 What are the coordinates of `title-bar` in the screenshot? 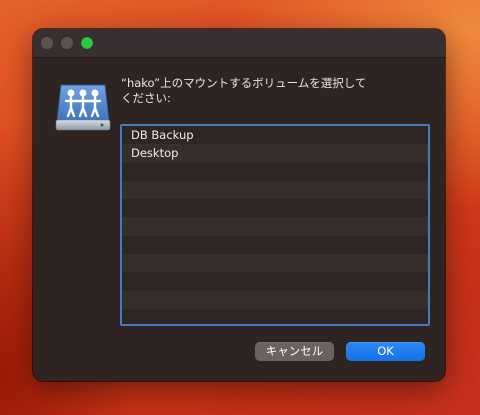 It's located at (239, 43).